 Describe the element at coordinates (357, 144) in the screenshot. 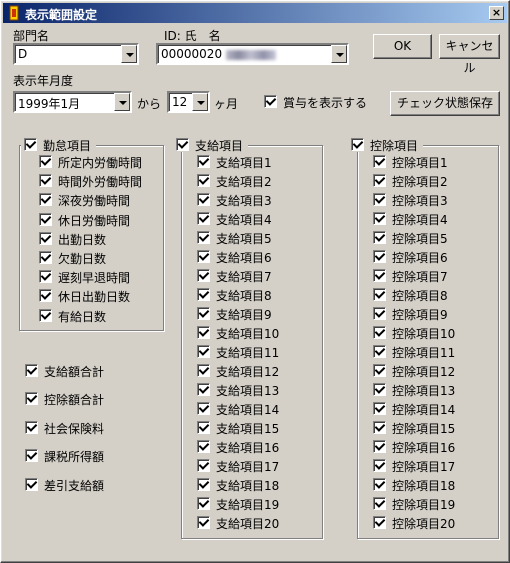

I see `deduction-all-check` at that location.